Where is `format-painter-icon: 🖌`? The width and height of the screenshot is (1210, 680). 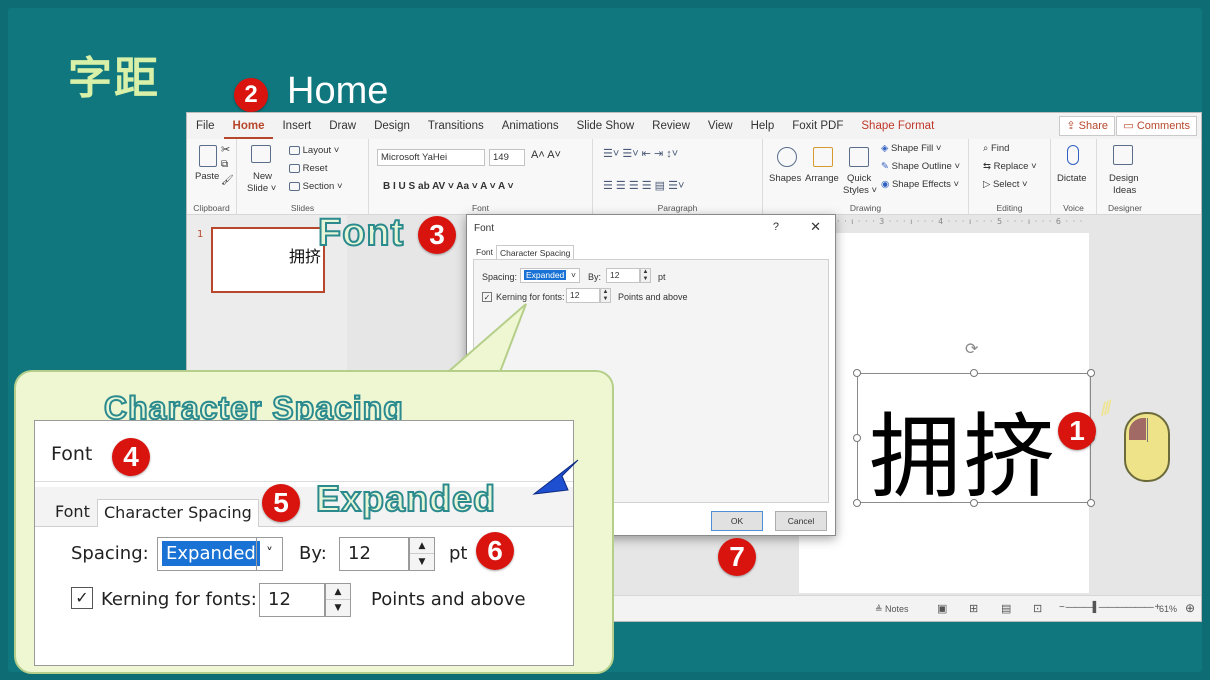 format-painter-icon: 🖌 is located at coordinates (227, 180).